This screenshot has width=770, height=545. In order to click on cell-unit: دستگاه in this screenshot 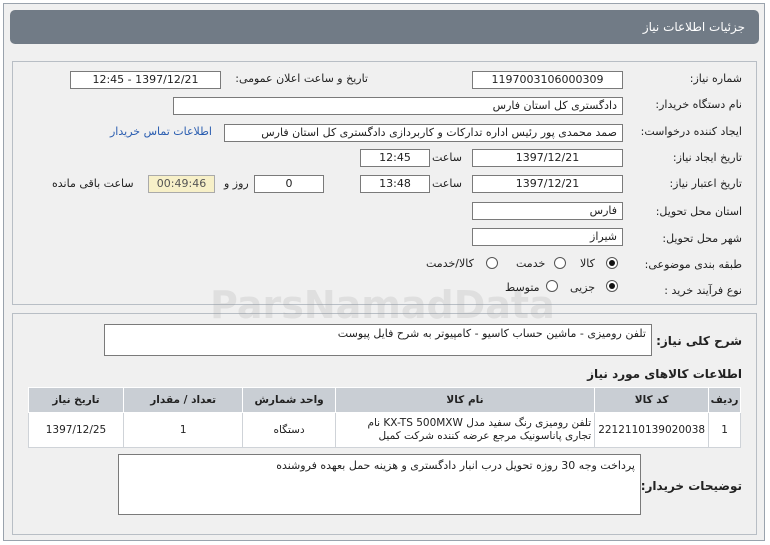, I will do `click(289, 430)`.